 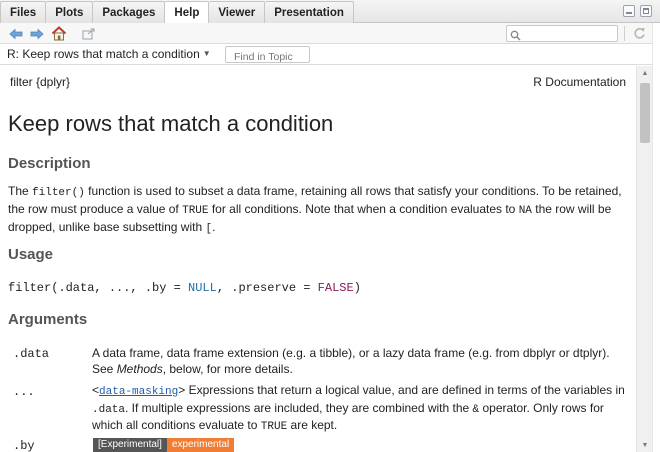 I want to click on description-heading: Description, so click(x=49, y=163).